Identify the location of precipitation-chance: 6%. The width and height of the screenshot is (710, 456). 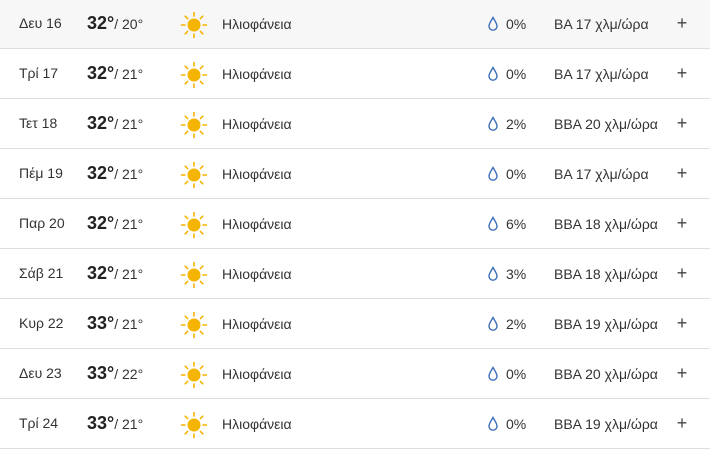
(516, 224).